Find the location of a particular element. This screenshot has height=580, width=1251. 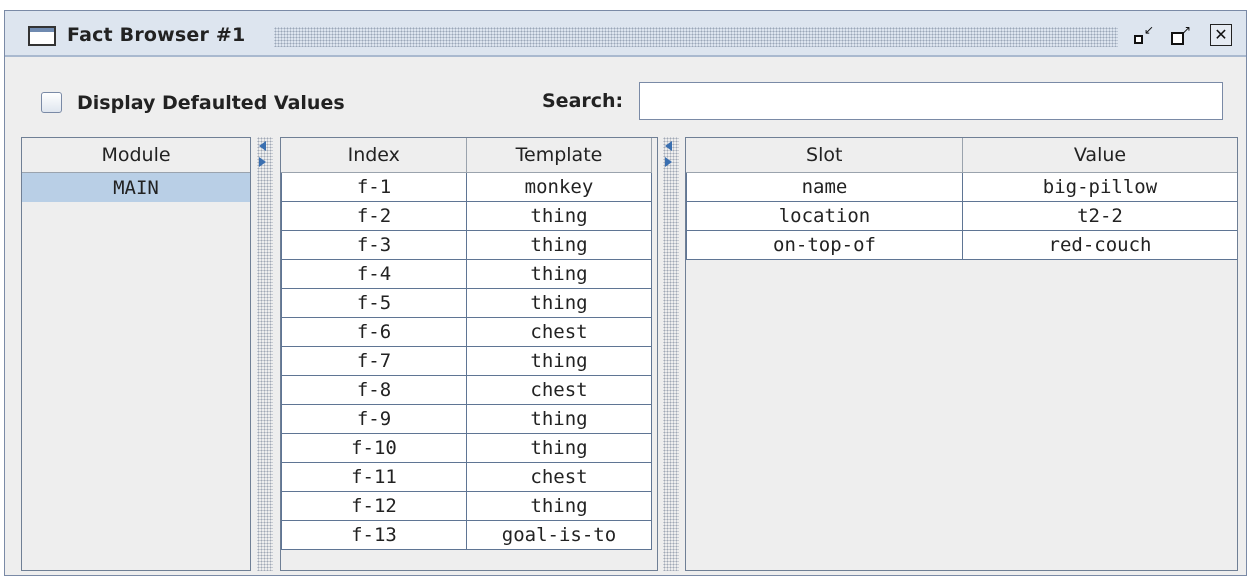

slot-column-header: Slot is located at coordinates (824, 155).